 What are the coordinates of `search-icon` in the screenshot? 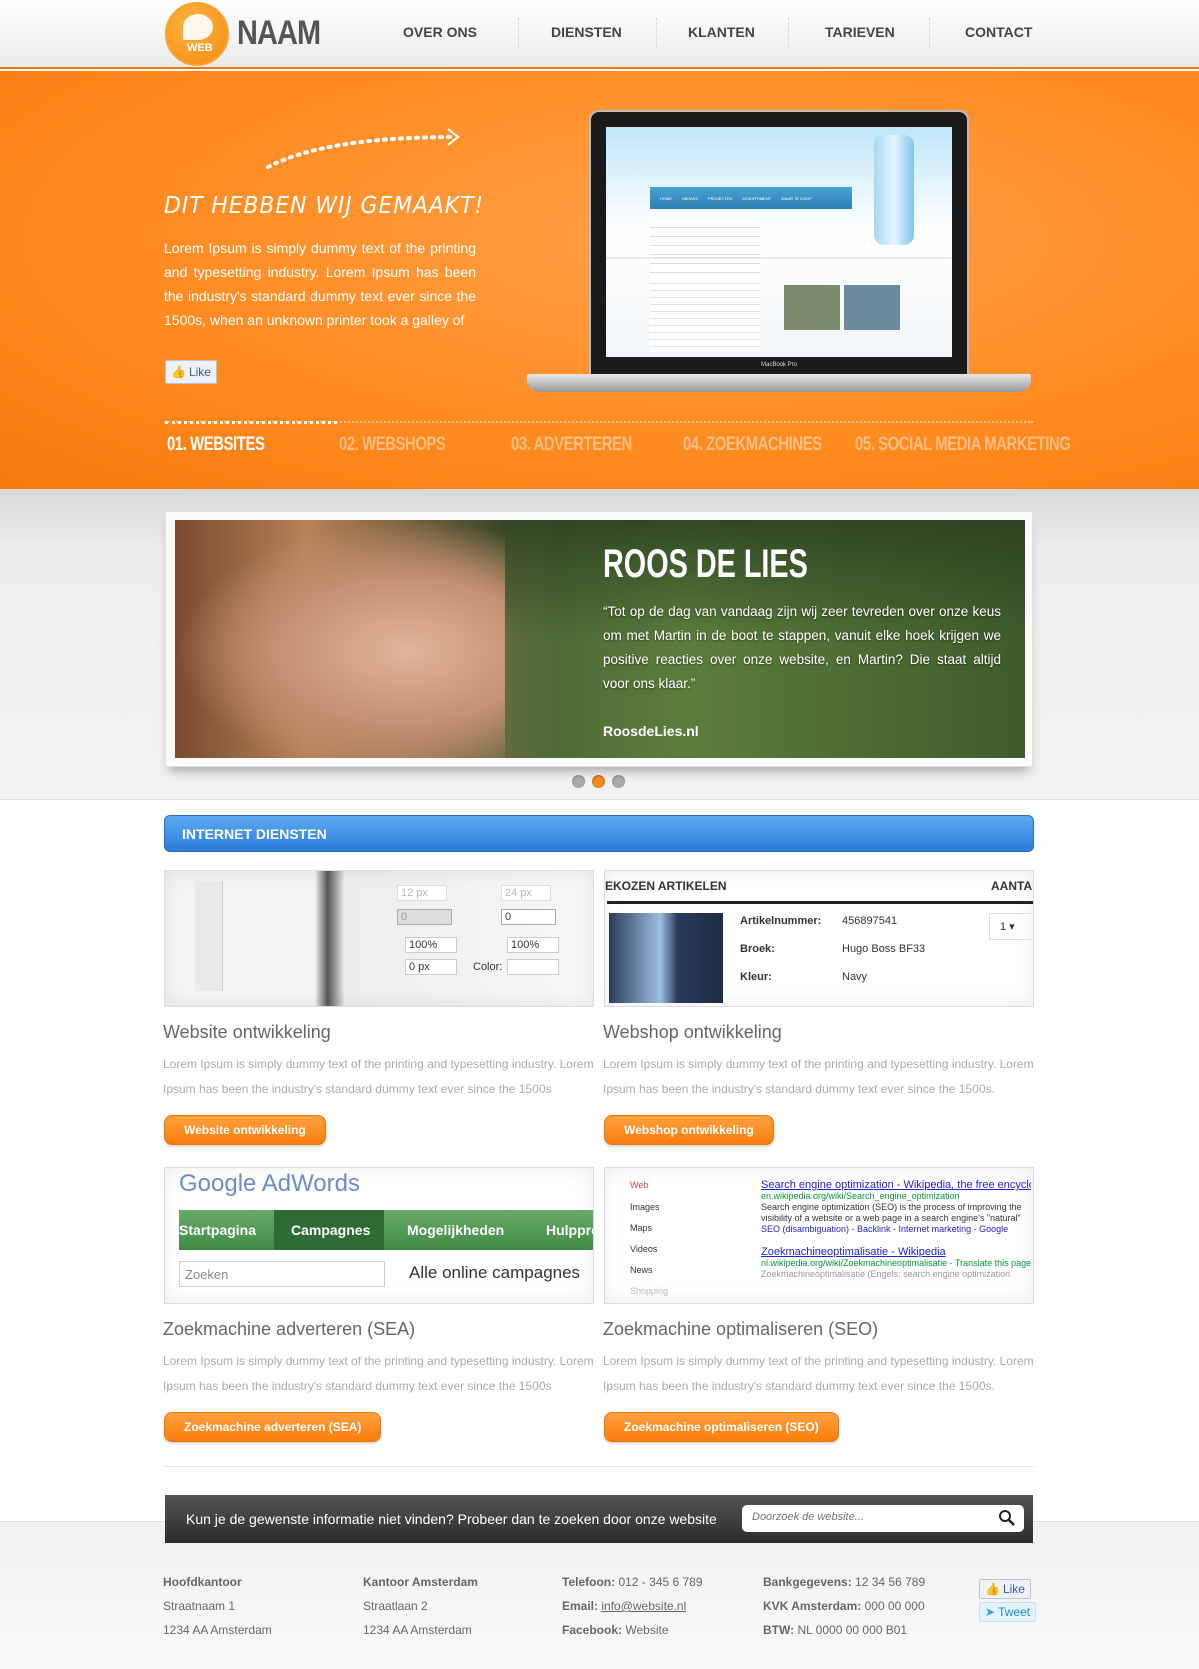 It's located at (1007, 1518).